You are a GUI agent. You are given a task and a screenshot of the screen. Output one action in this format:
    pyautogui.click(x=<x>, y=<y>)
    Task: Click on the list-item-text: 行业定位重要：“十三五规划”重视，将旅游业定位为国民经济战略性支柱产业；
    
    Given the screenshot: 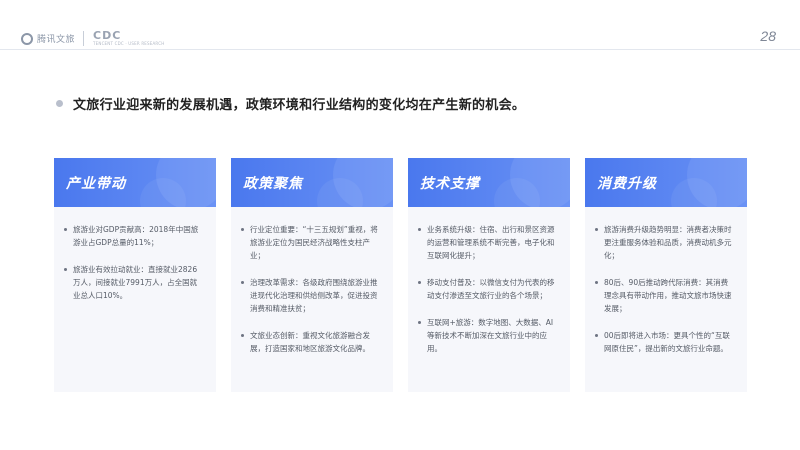 What is the action you would take?
    pyautogui.click(x=314, y=242)
    